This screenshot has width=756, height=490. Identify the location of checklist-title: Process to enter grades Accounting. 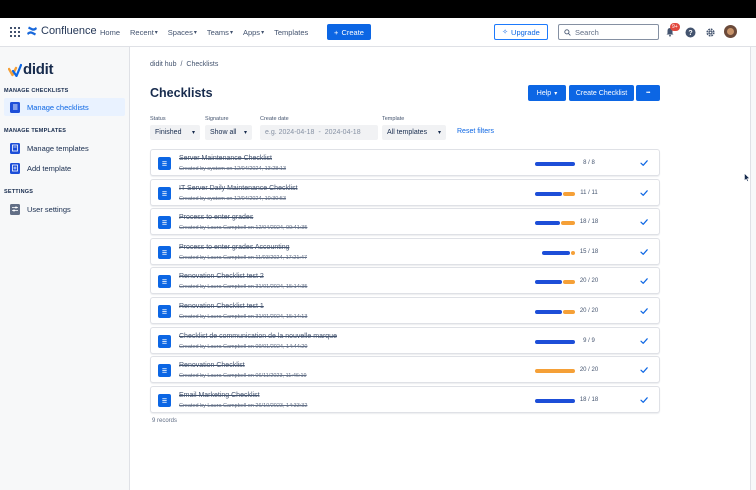
(234, 247).